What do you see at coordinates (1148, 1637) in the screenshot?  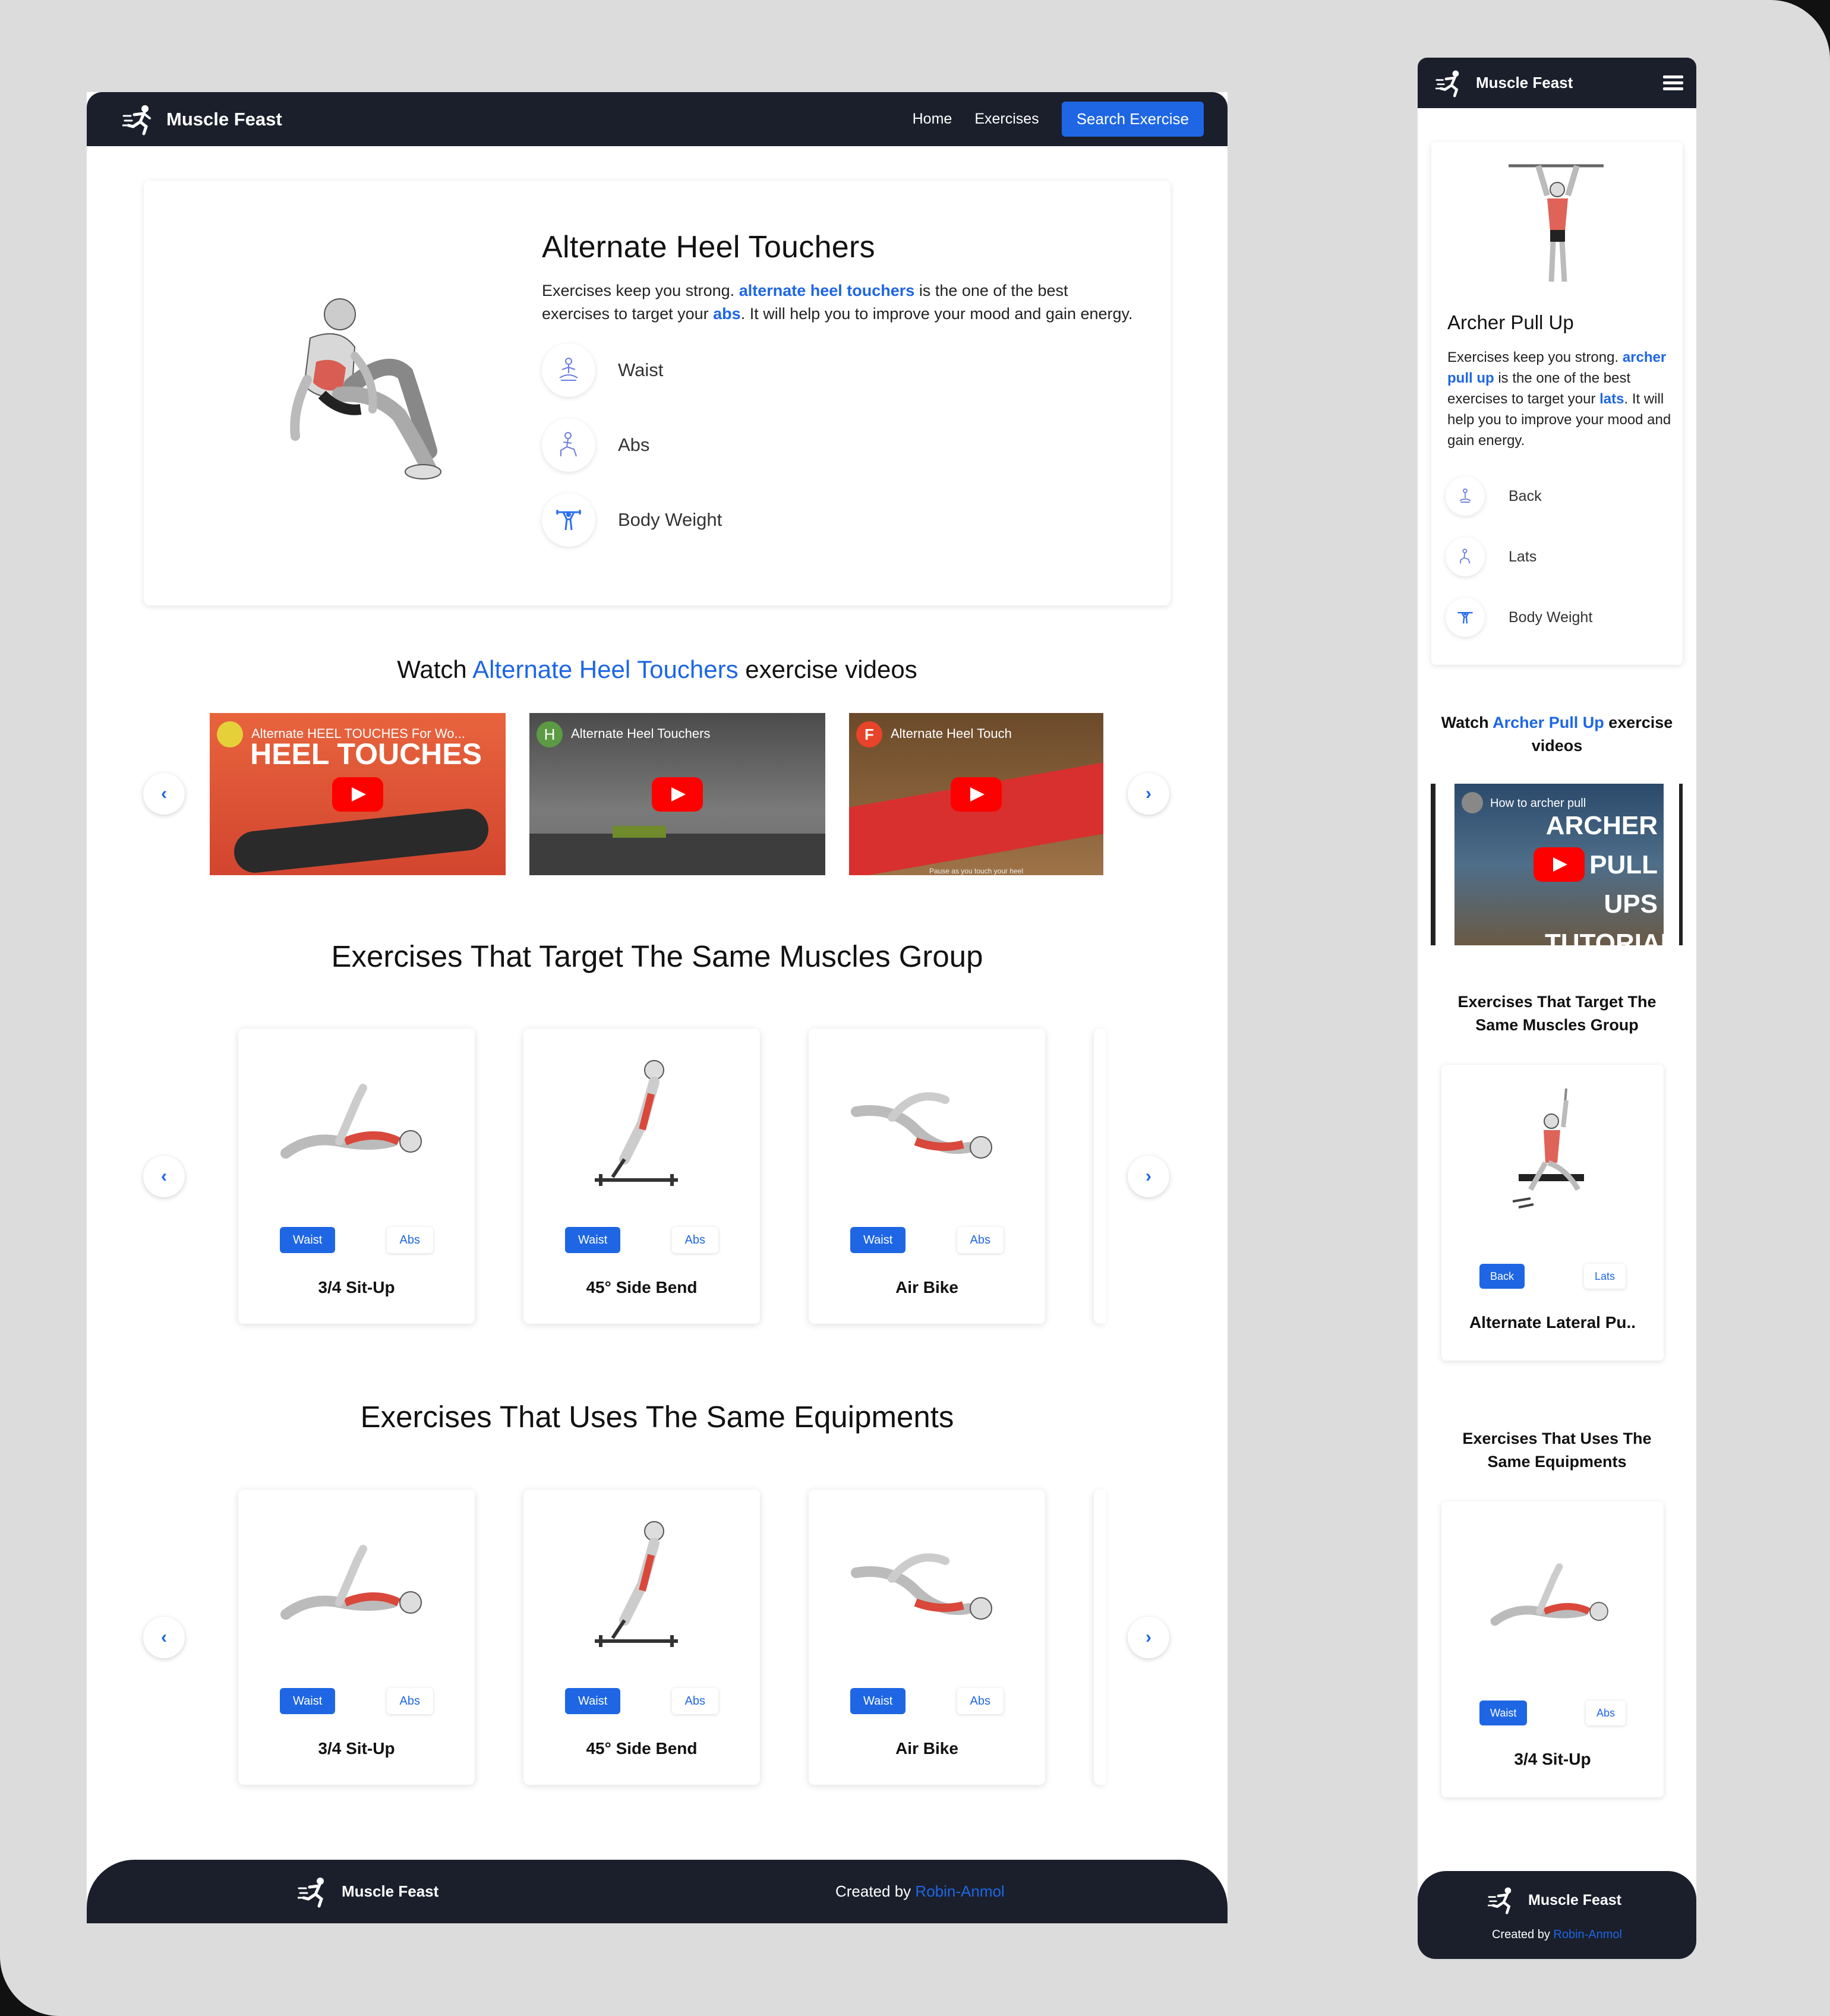 I see `equipment-next-button: ›` at bounding box center [1148, 1637].